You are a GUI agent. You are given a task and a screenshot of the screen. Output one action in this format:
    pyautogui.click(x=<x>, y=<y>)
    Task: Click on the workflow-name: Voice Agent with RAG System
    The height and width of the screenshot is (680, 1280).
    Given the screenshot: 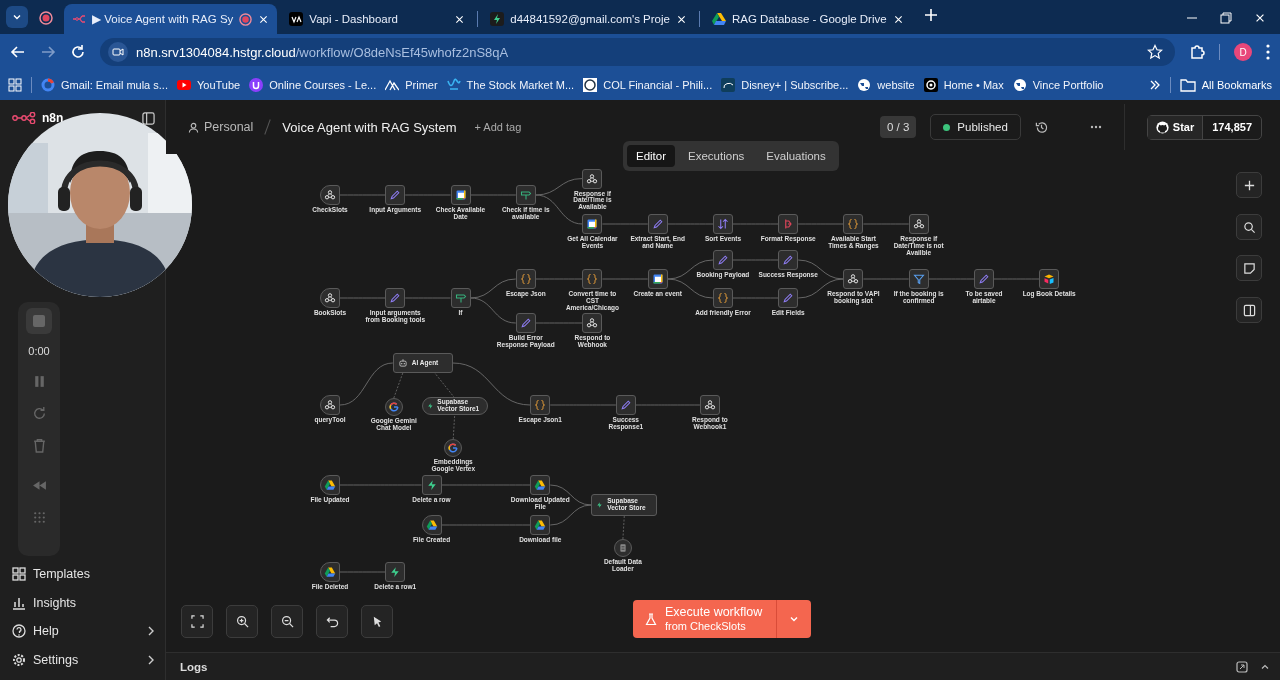 What is the action you would take?
    pyautogui.click(x=369, y=127)
    